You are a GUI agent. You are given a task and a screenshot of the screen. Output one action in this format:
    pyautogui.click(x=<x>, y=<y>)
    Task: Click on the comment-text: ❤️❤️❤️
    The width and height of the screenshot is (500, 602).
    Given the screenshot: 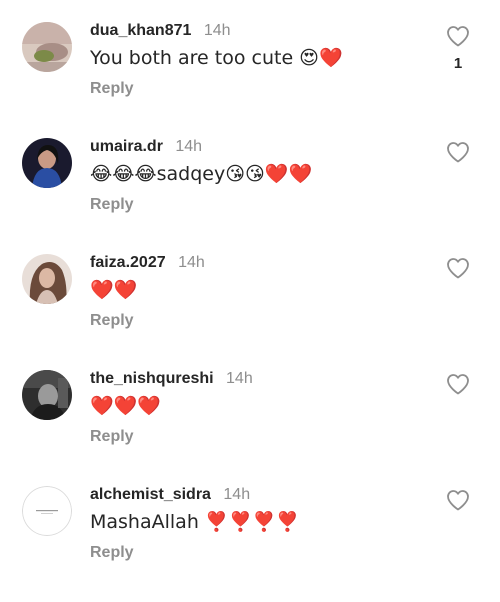 What is the action you would take?
    pyautogui.click(x=125, y=406)
    